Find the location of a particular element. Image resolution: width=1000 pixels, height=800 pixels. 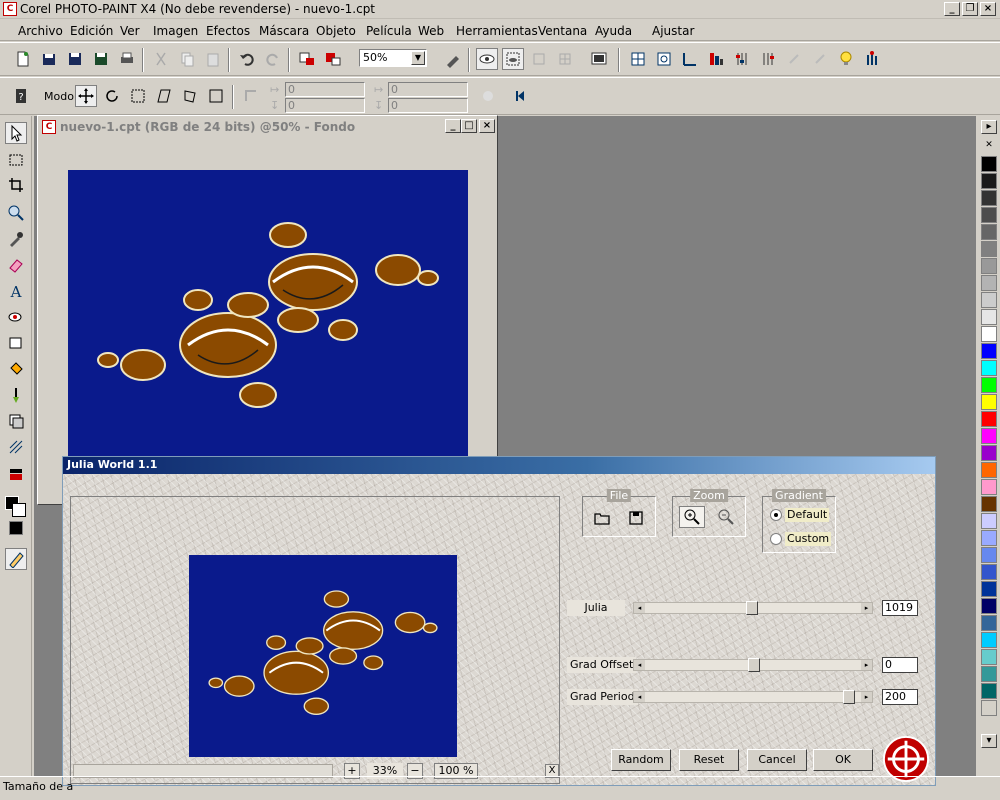

save-as-icon is located at coordinates (101, 59).